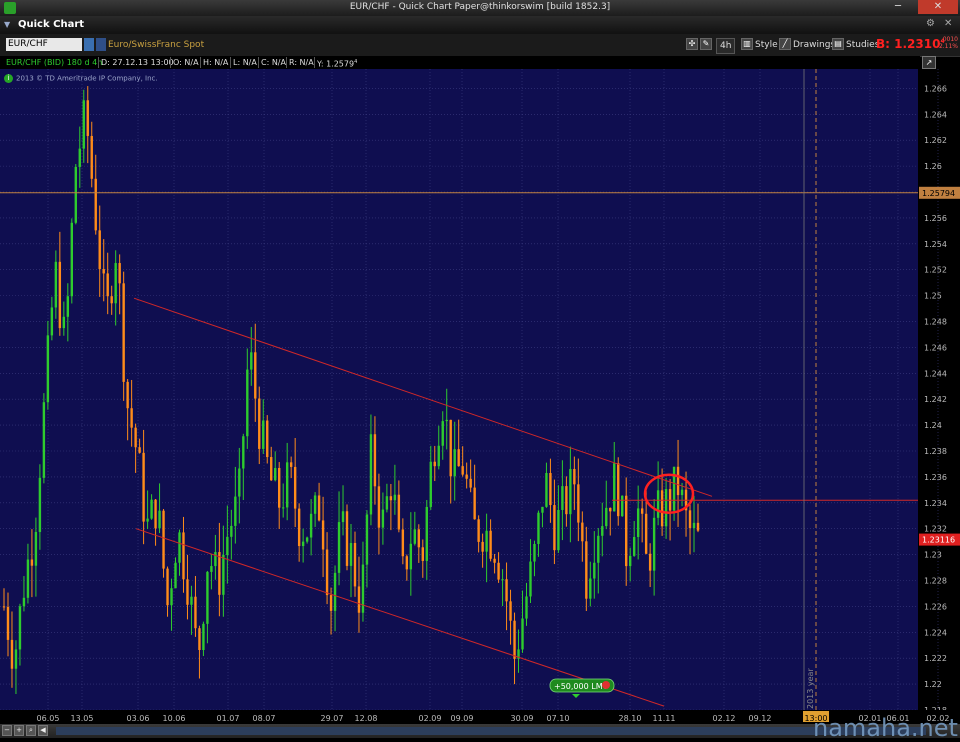 The width and height of the screenshot is (960, 742). I want to click on drawings-button: Drawings, so click(814, 45).